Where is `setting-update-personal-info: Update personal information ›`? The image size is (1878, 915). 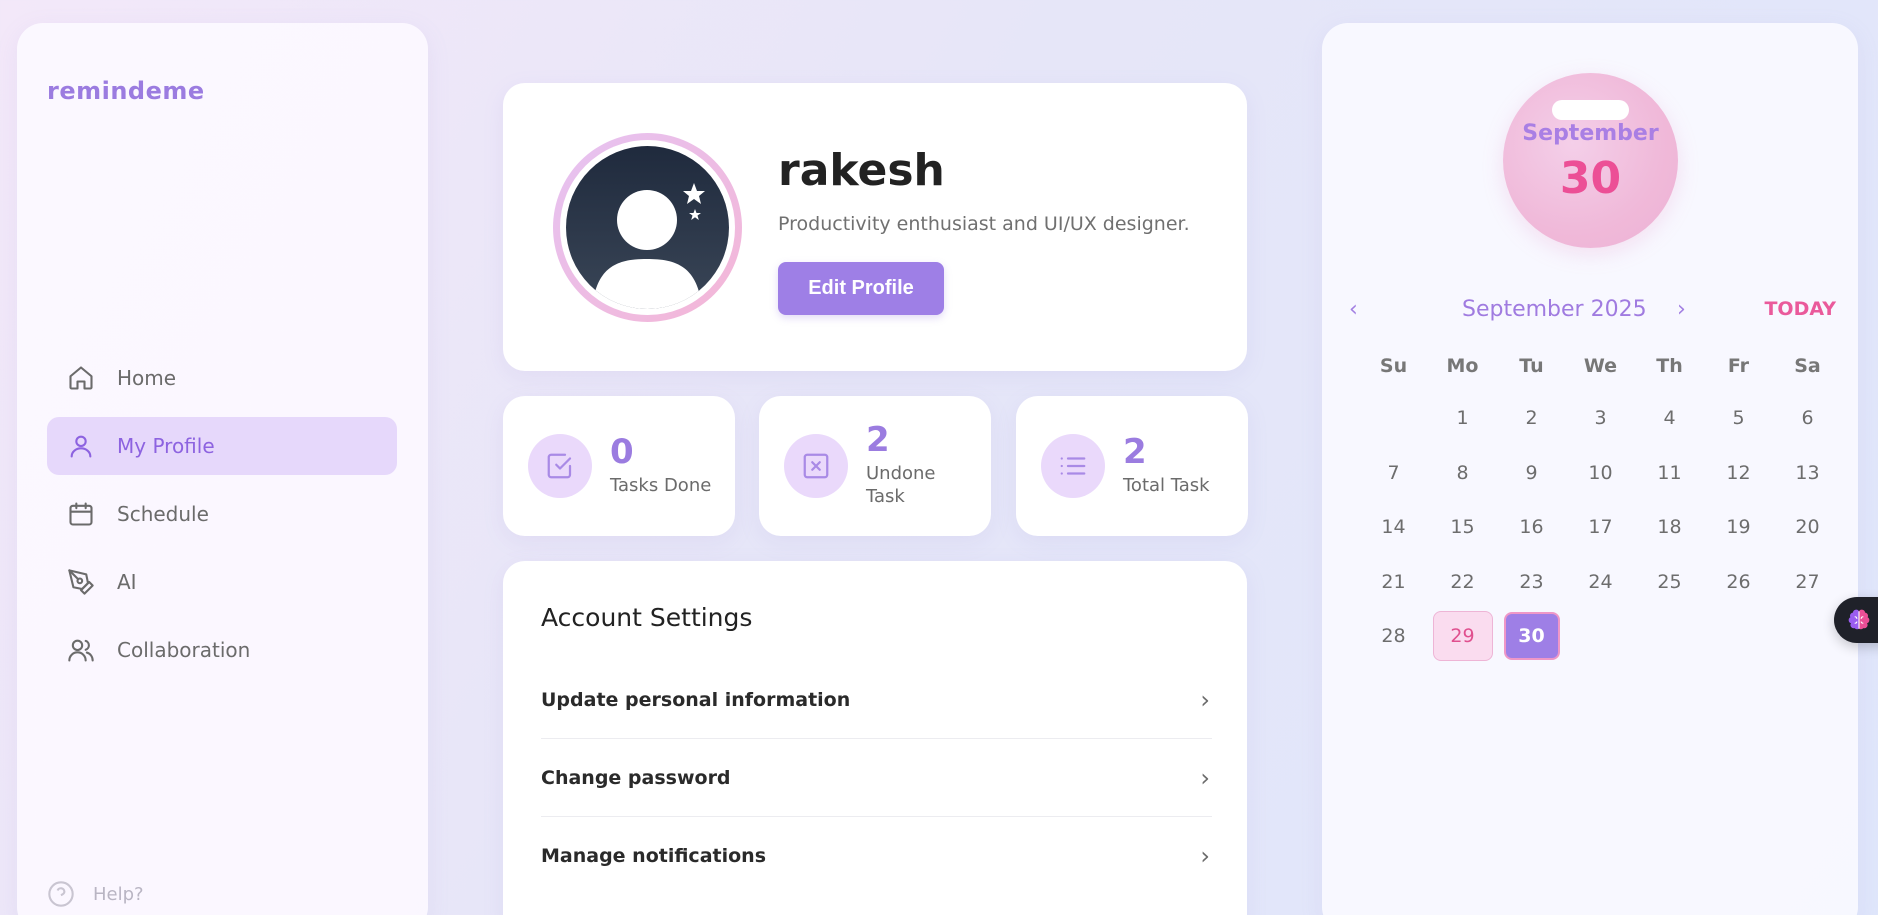
setting-update-personal-info: Update personal information › is located at coordinates (876, 700).